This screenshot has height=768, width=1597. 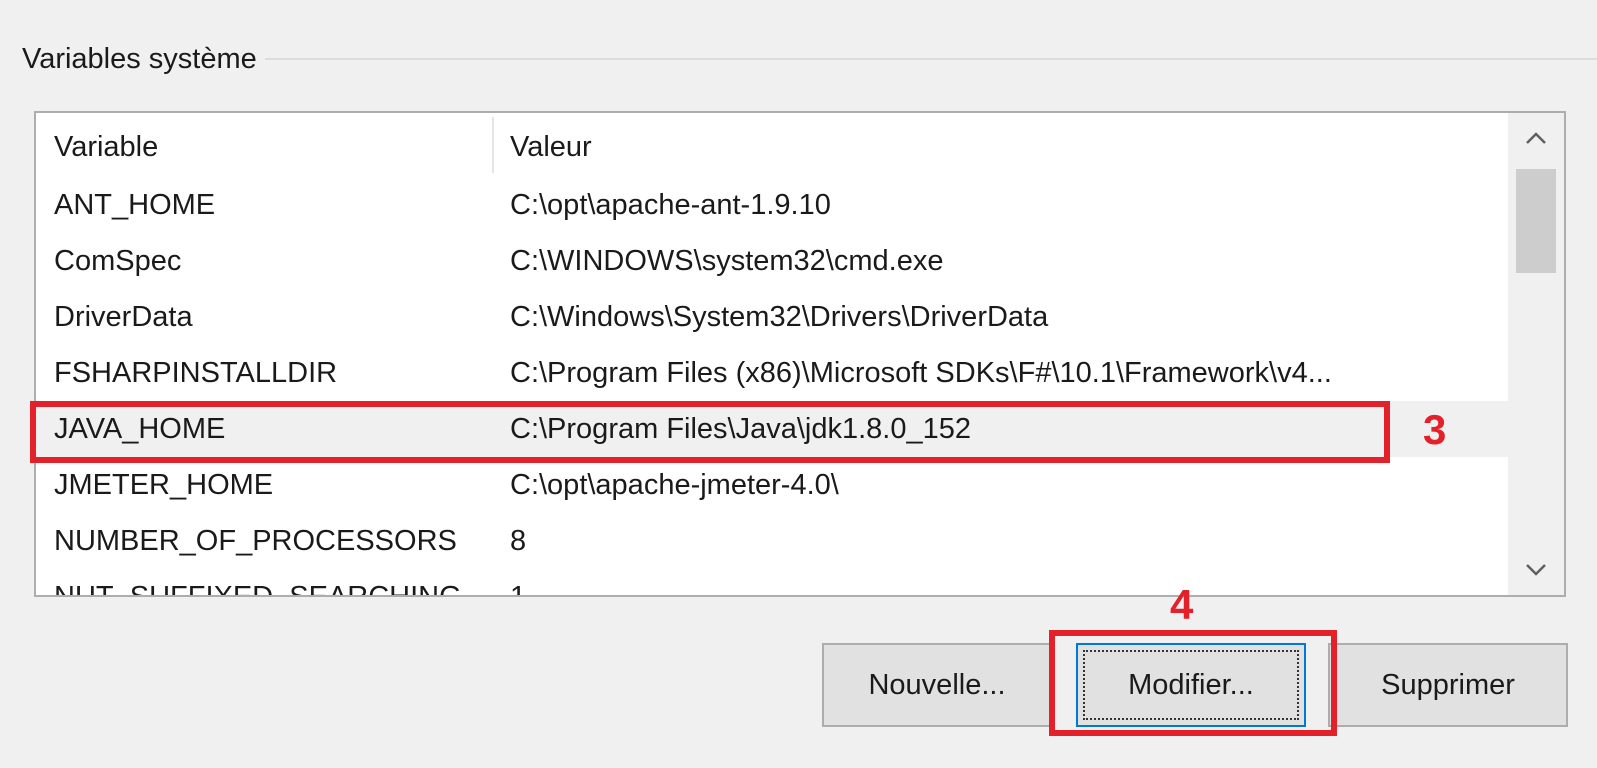 What do you see at coordinates (773, 145) in the screenshot?
I see `list-header: Variable Valeur` at bounding box center [773, 145].